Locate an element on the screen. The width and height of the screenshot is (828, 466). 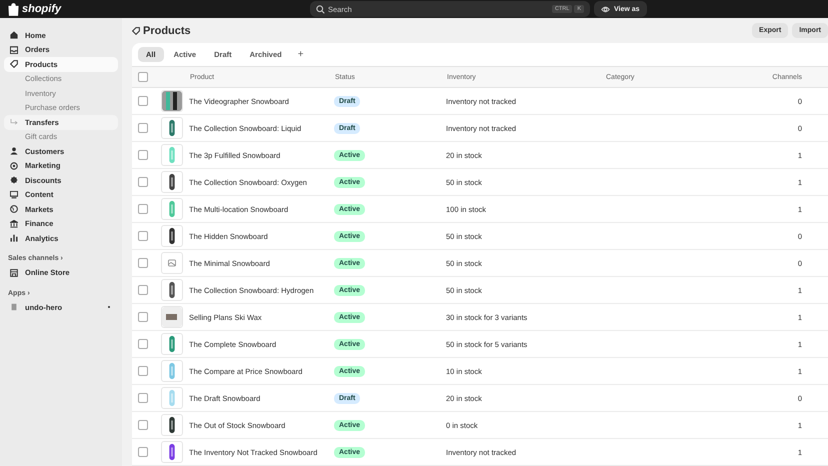
app-icon is located at coordinates (14, 307).